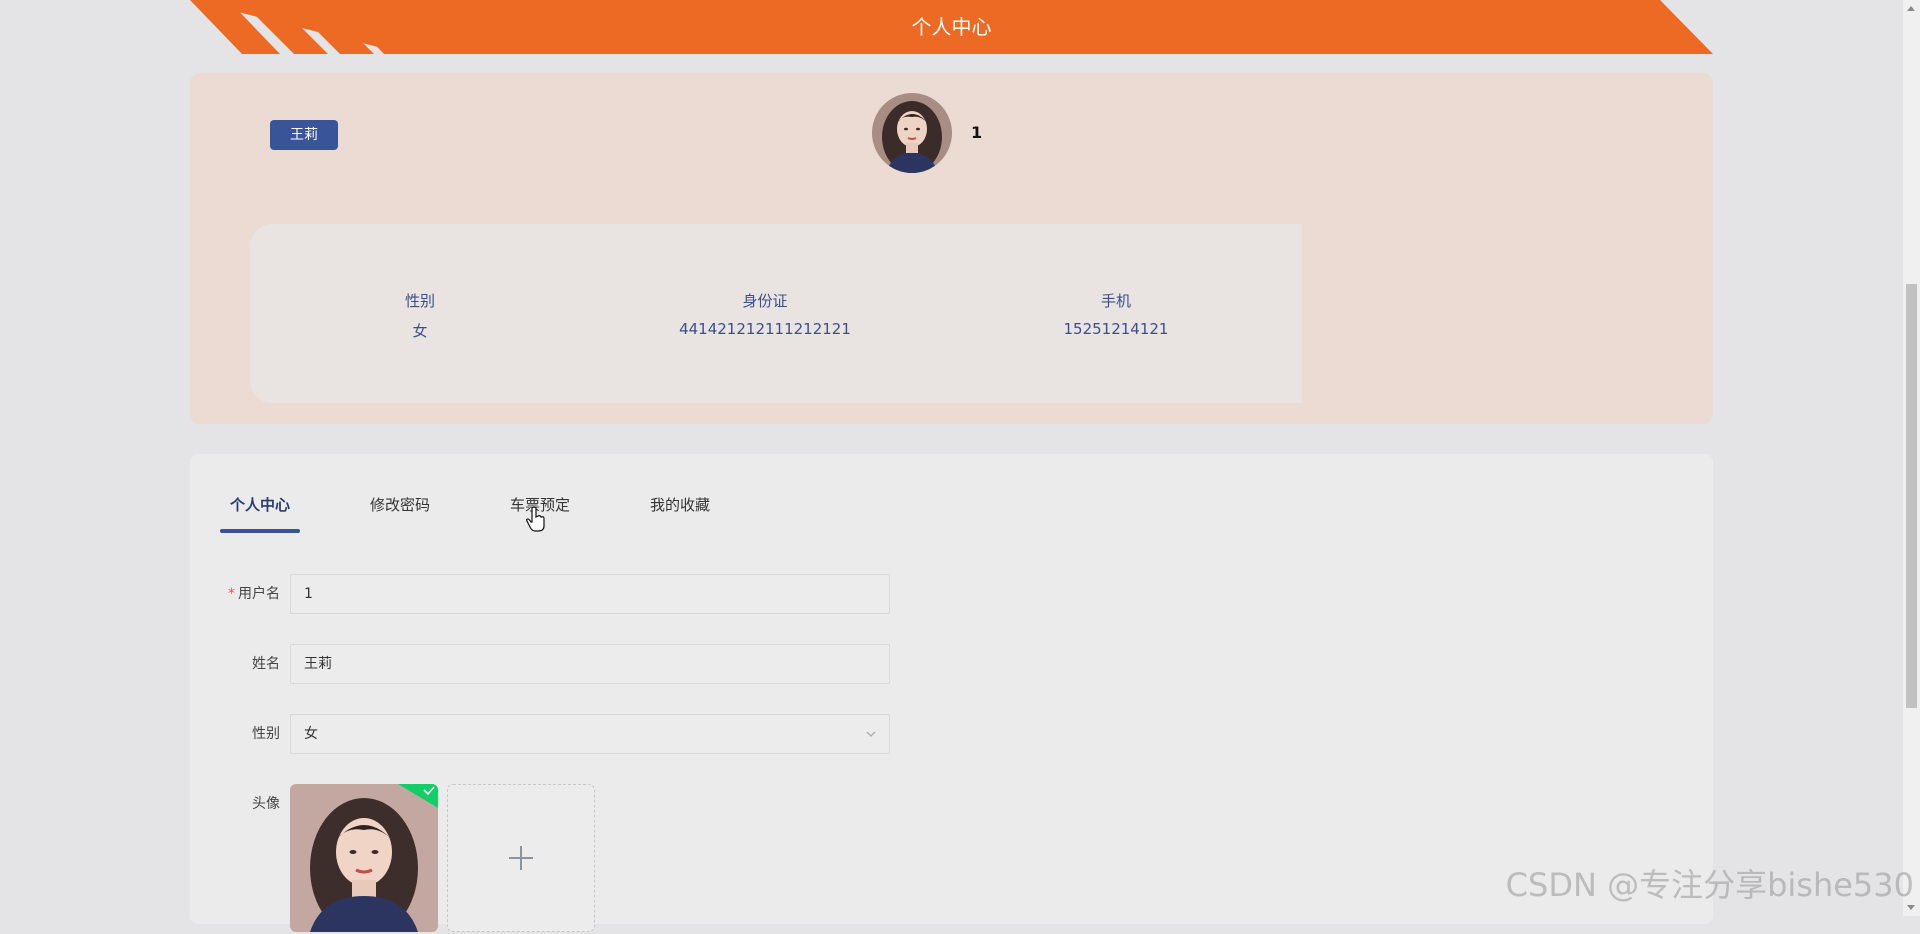  Describe the element at coordinates (1116, 305) in the screenshot. I see `info-phone-label: 手机` at that location.